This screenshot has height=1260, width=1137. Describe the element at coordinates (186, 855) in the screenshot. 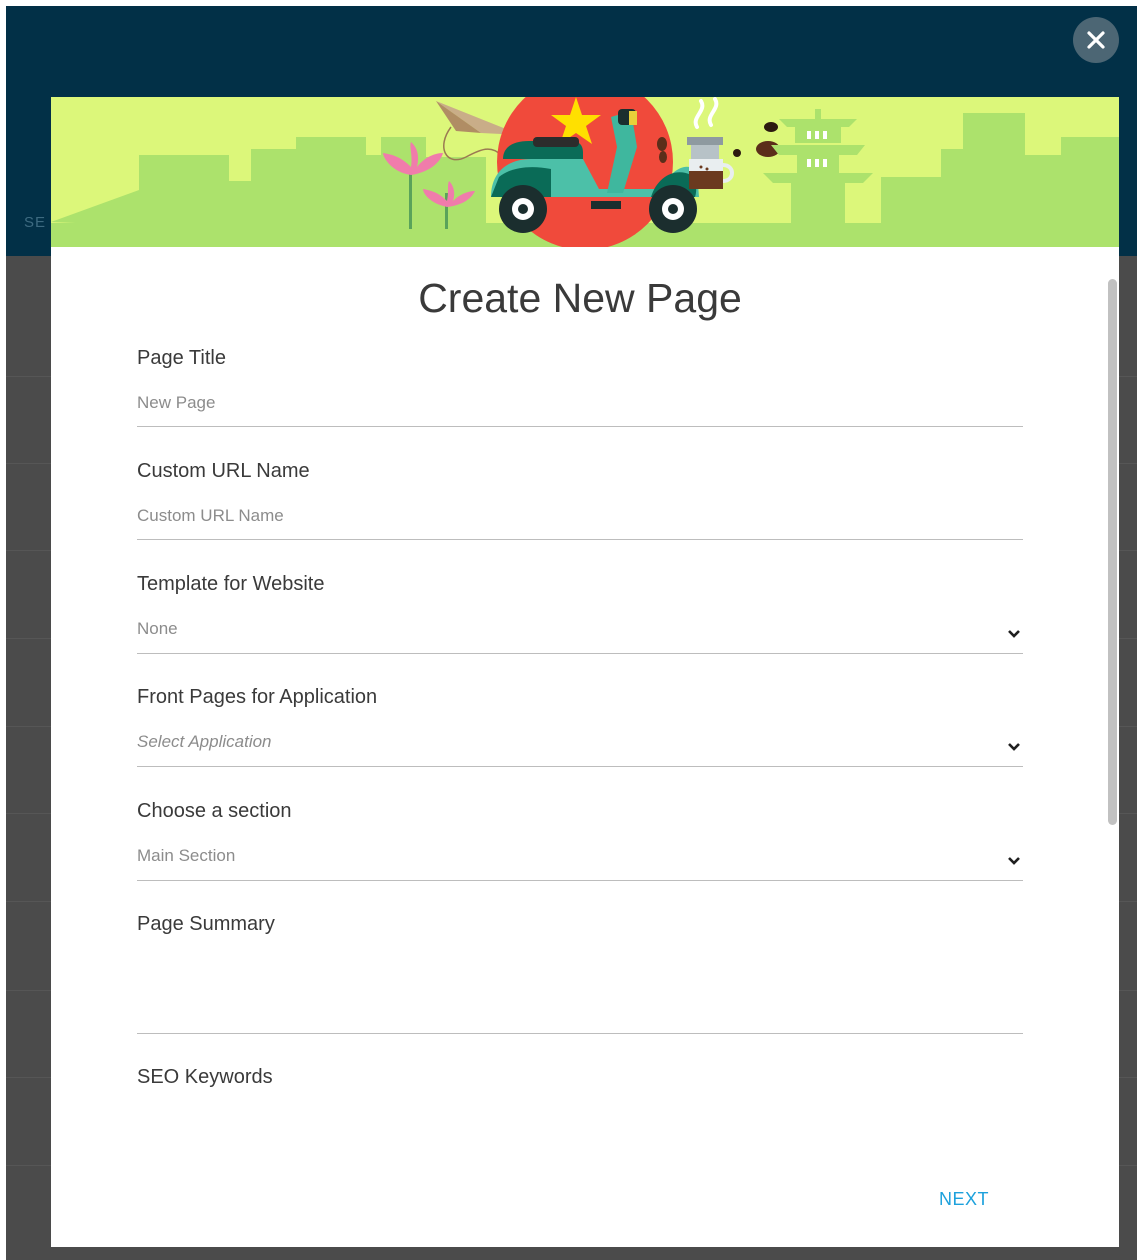

I see `section-selected-value: Main Section` at that location.